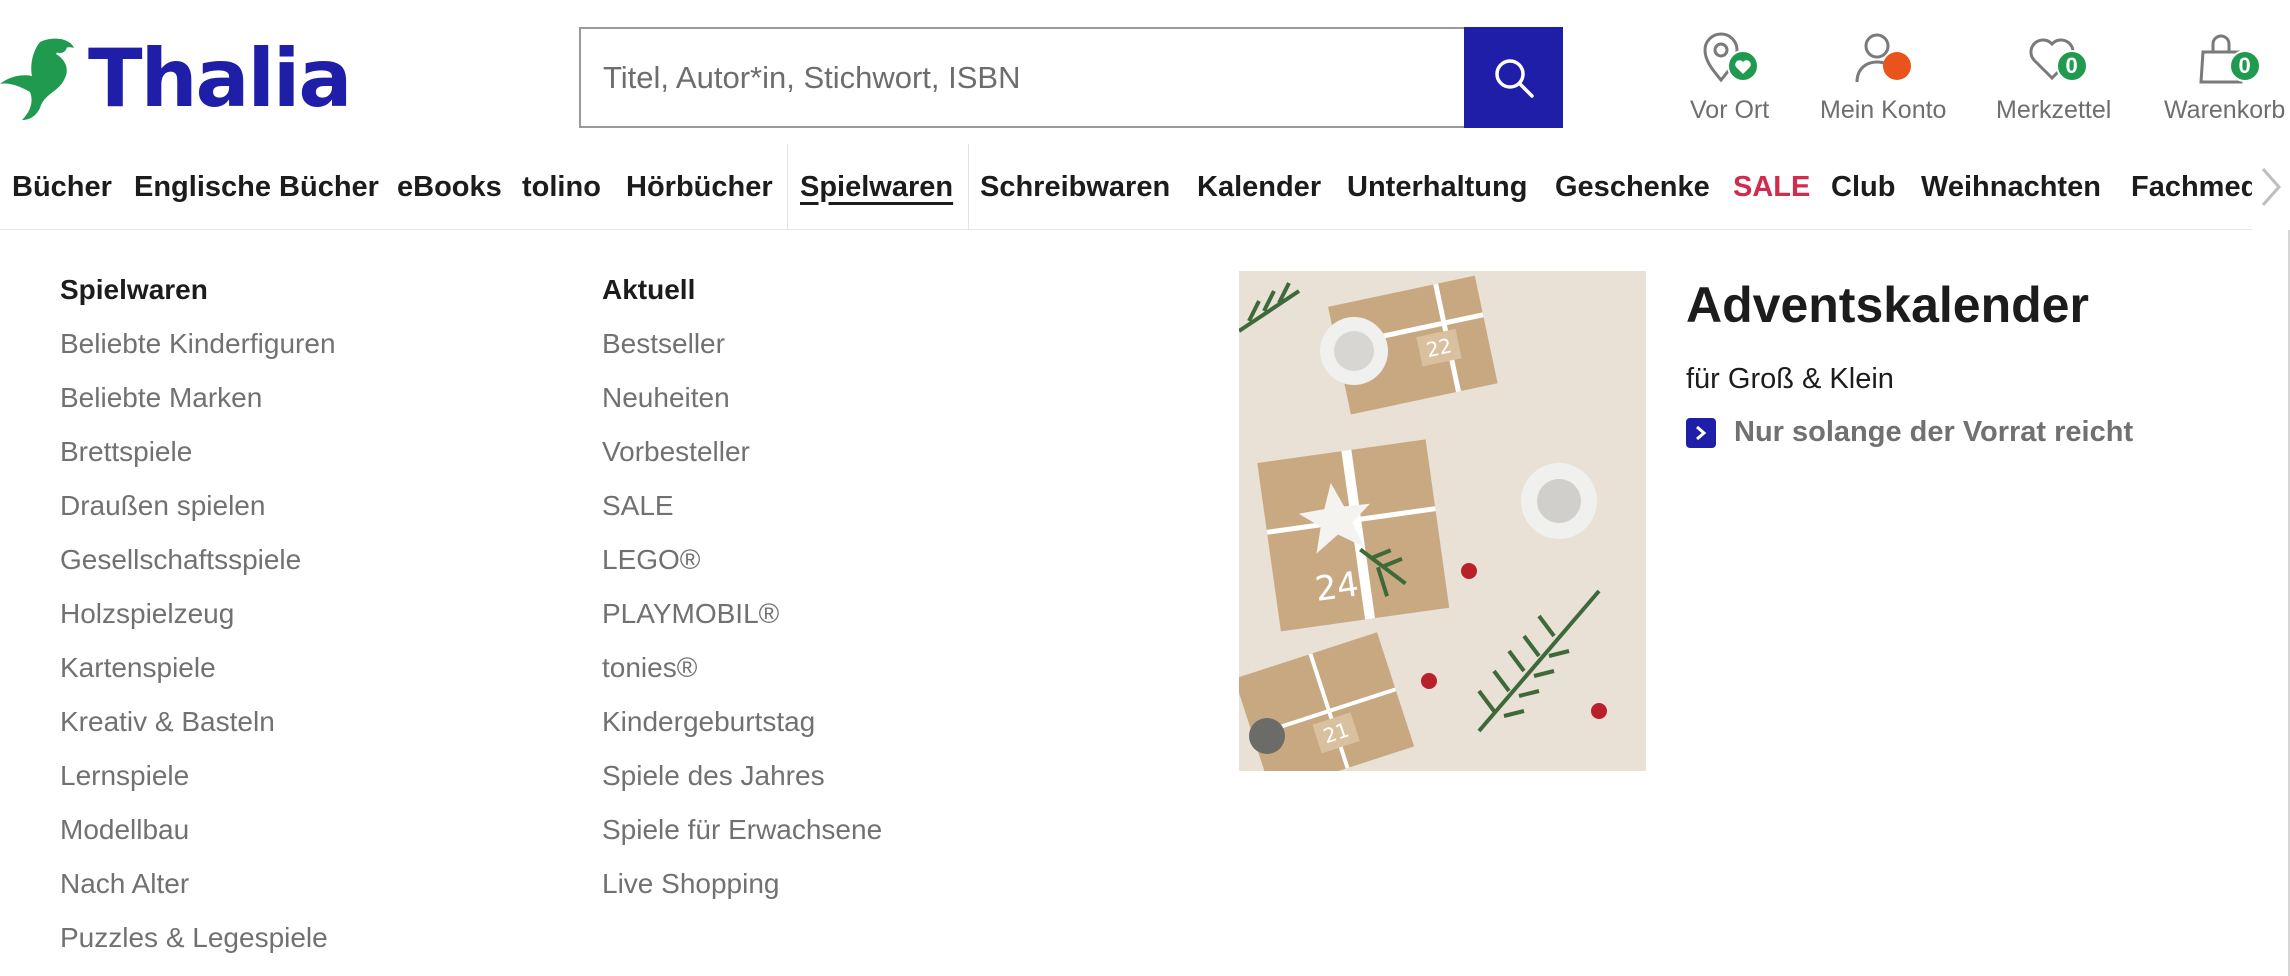  I want to click on nav-item-tolino: tolino, so click(561, 187).